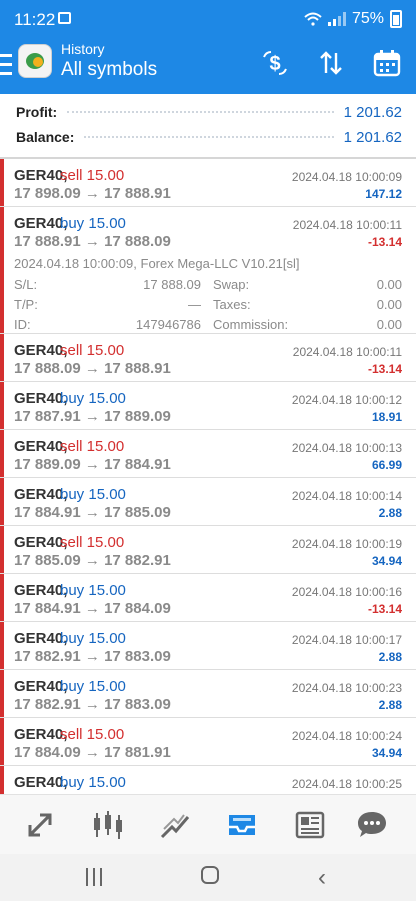 The image size is (416, 901). I want to click on deal-prices: 17 898.09 → 17 888.91, so click(92, 193).